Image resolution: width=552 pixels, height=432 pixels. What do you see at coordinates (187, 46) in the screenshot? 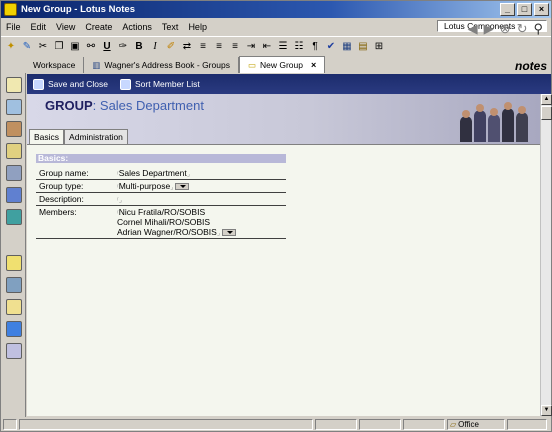
I see `text-color-icon: ⇄` at bounding box center [187, 46].